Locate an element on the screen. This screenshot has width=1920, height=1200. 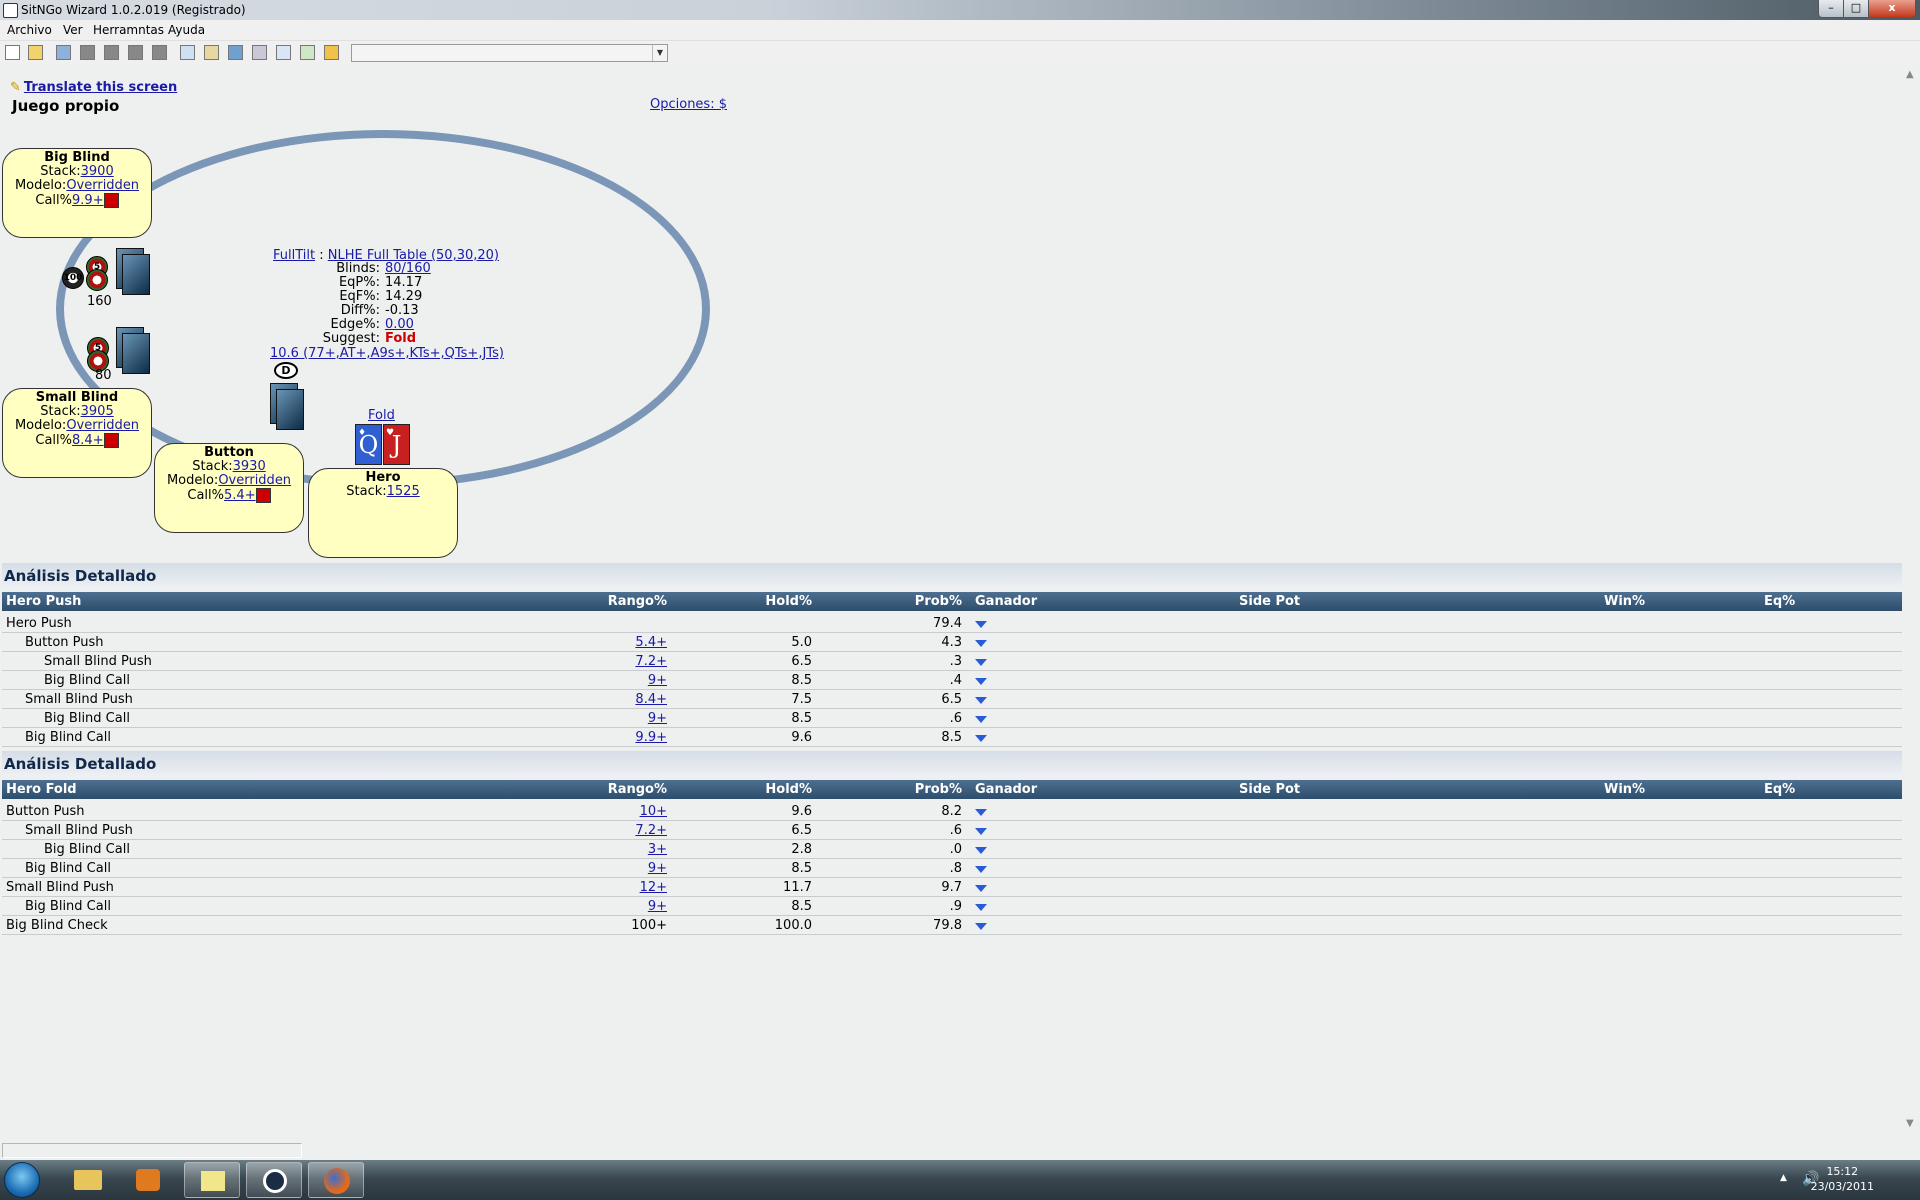
screen-icon is located at coordinates (235, 52).